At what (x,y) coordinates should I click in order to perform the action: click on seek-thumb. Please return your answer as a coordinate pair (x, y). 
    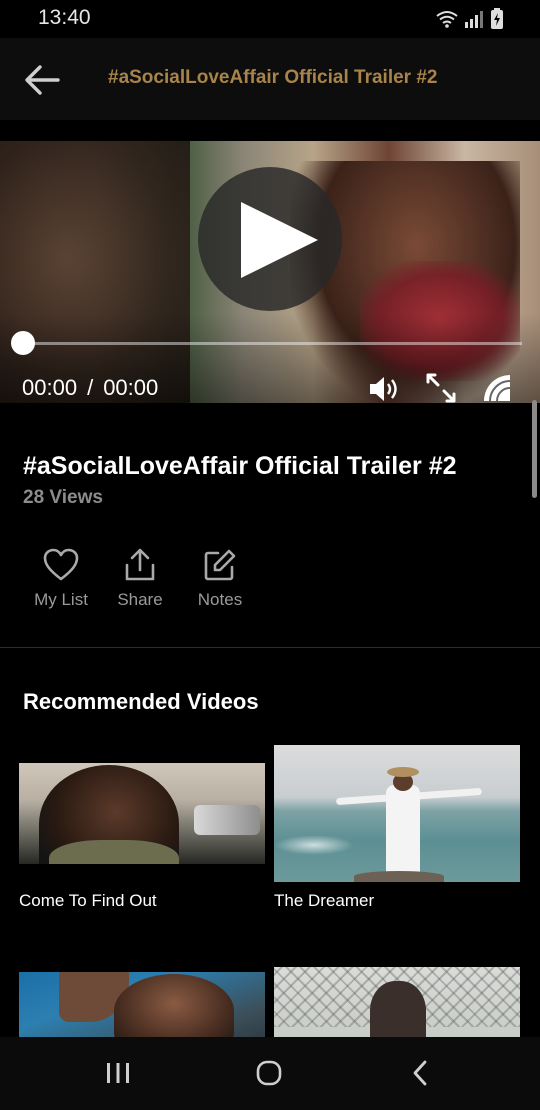
    Looking at the image, I should click on (23, 343).